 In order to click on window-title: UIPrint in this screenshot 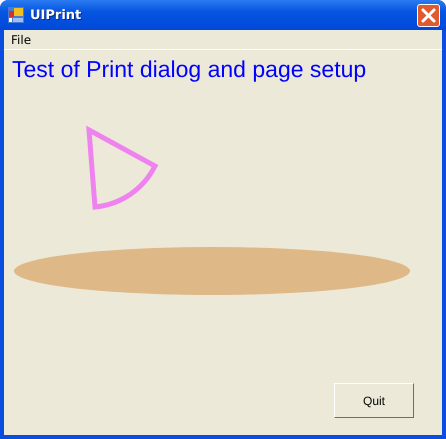, I will do `click(56, 15)`.